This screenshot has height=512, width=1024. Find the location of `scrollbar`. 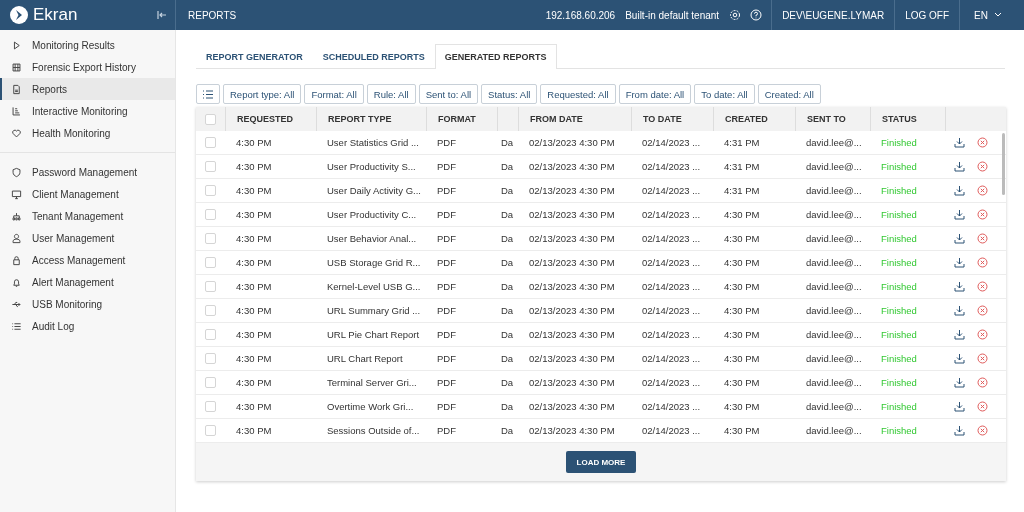

scrollbar is located at coordinates (1003, 164).